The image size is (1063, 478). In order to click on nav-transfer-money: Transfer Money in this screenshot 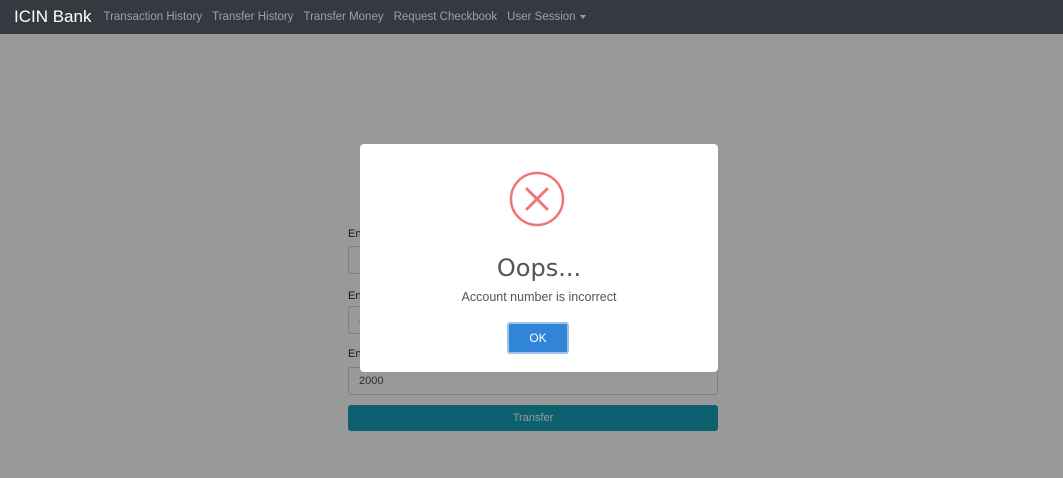, I will do `click(344, 17)`.